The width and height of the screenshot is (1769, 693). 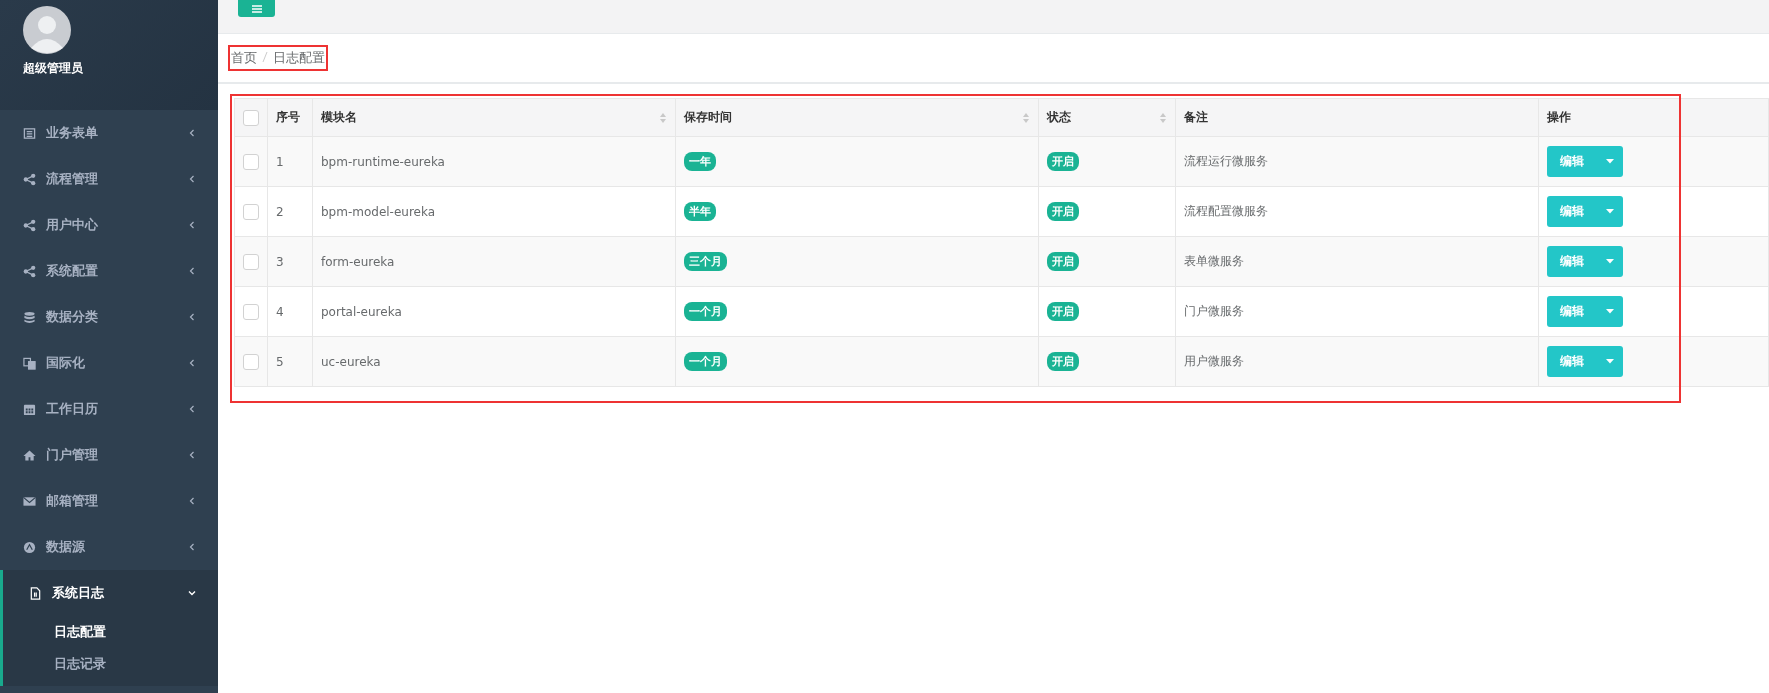 What do you see at coordinates (110, 664) in the screenshot?
I see `submenu-item: 日志记录` at bounding box center [110, 664].